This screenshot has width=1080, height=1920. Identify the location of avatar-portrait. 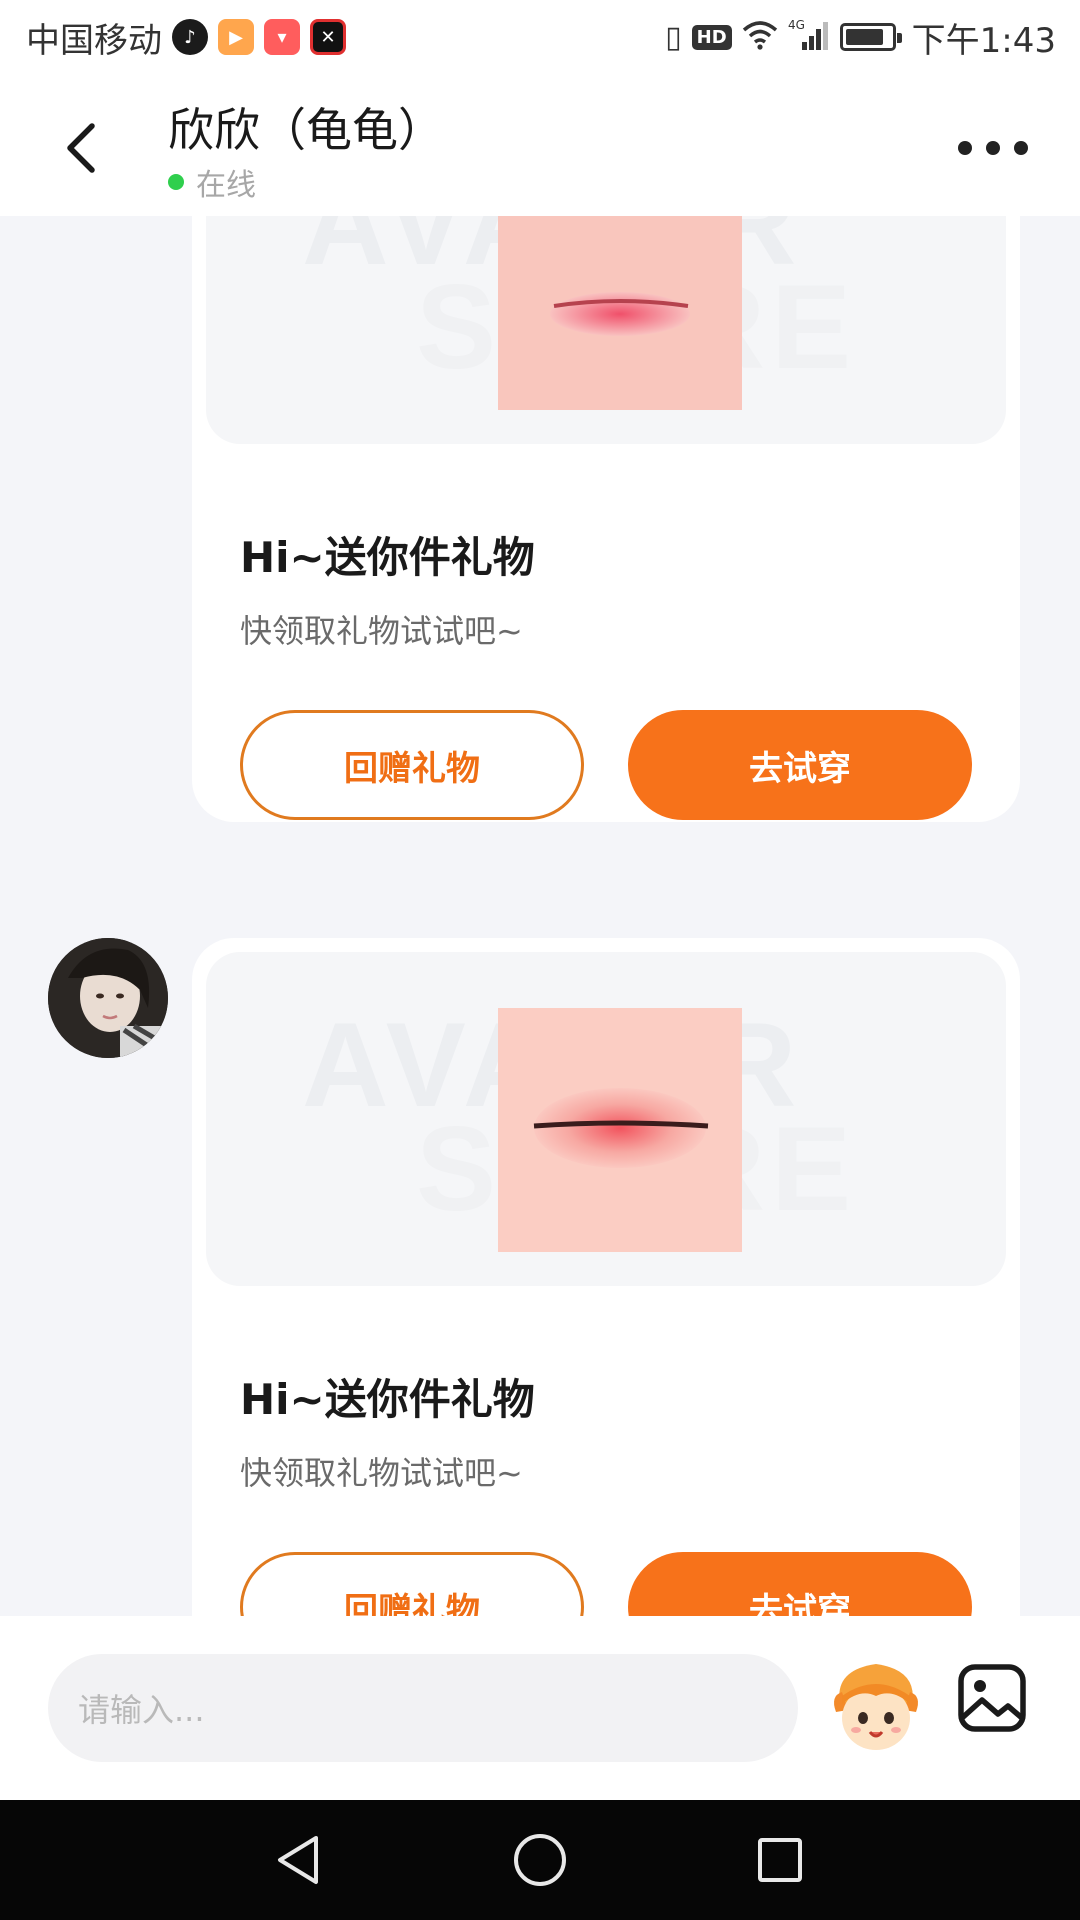
(108, 998).